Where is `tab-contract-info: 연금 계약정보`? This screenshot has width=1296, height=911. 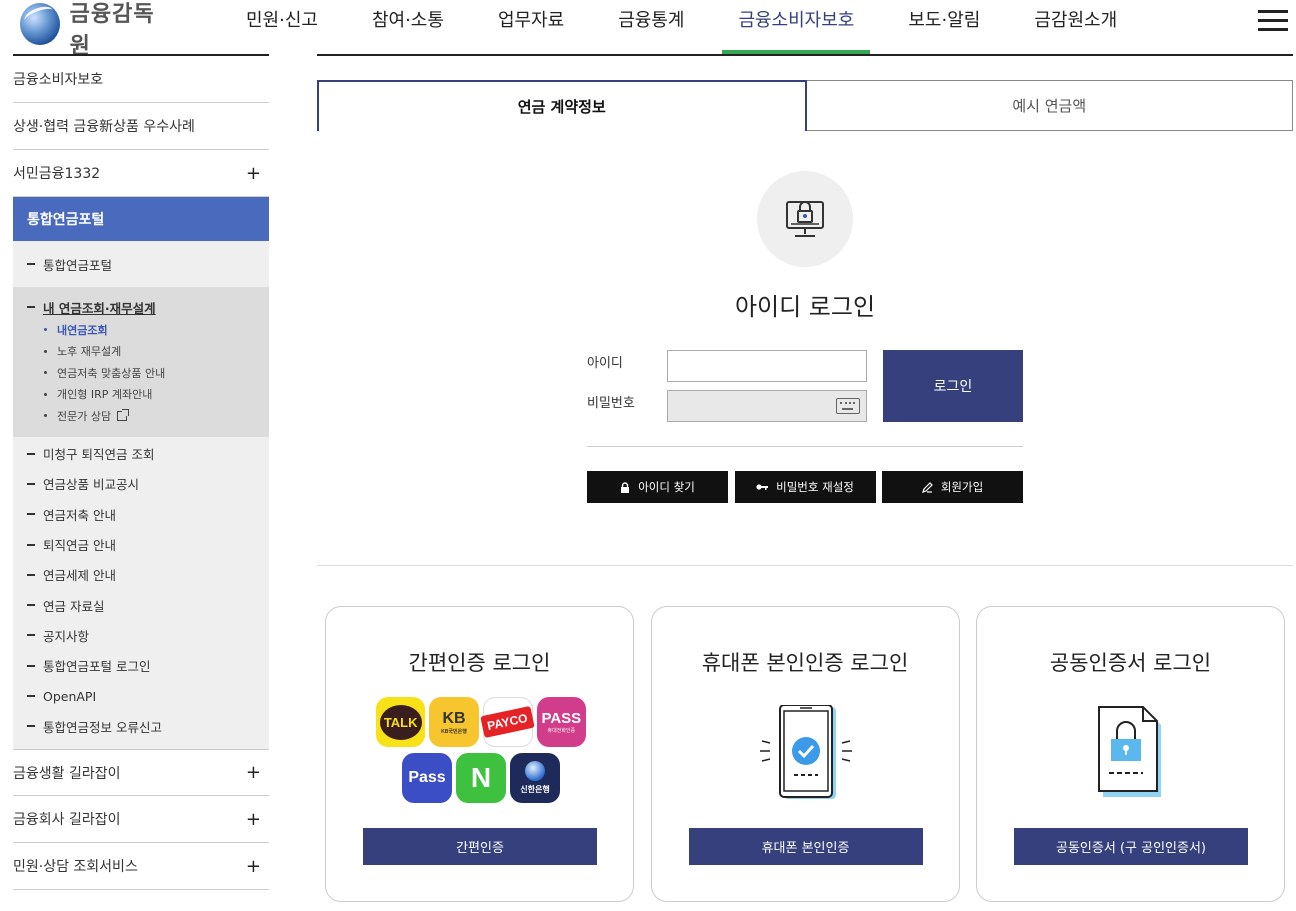 tab-contract-info: 연금 계약정보 is located at coordinates (562, 105).